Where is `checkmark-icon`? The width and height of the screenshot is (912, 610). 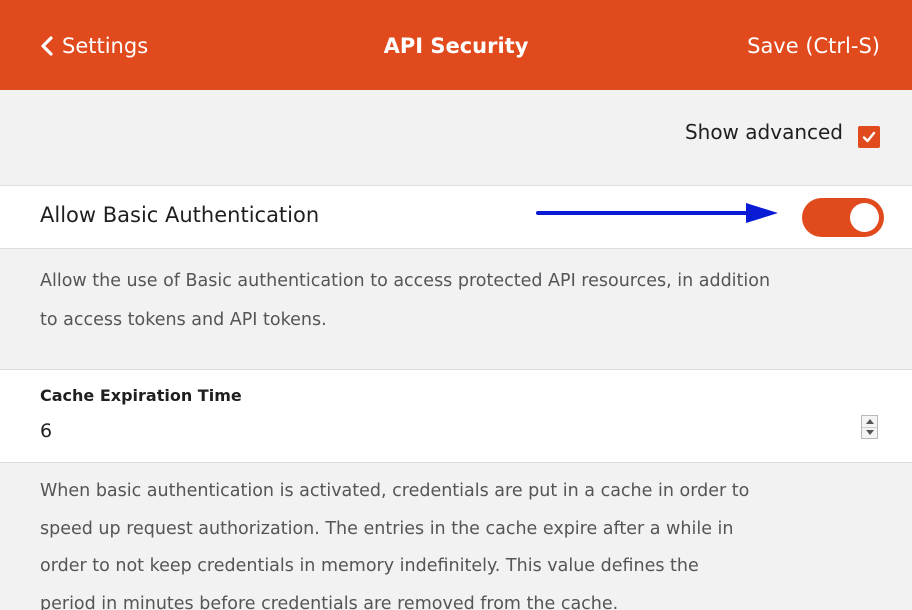 checkmark-icon is located at coordinates (869, 137).